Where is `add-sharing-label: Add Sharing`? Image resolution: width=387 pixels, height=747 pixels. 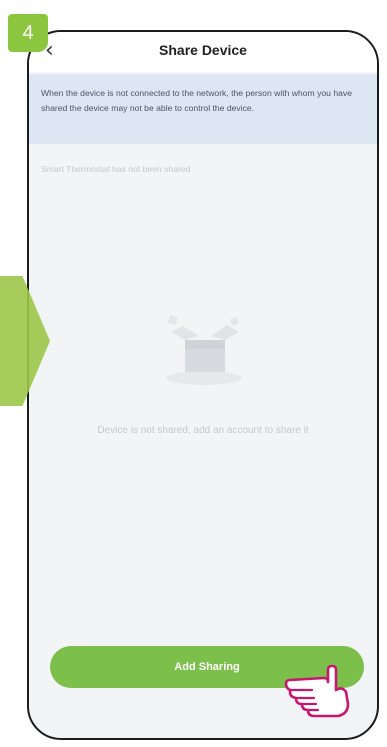
add-sharing-label: Add Sharing is located at coordinates (207, 667).